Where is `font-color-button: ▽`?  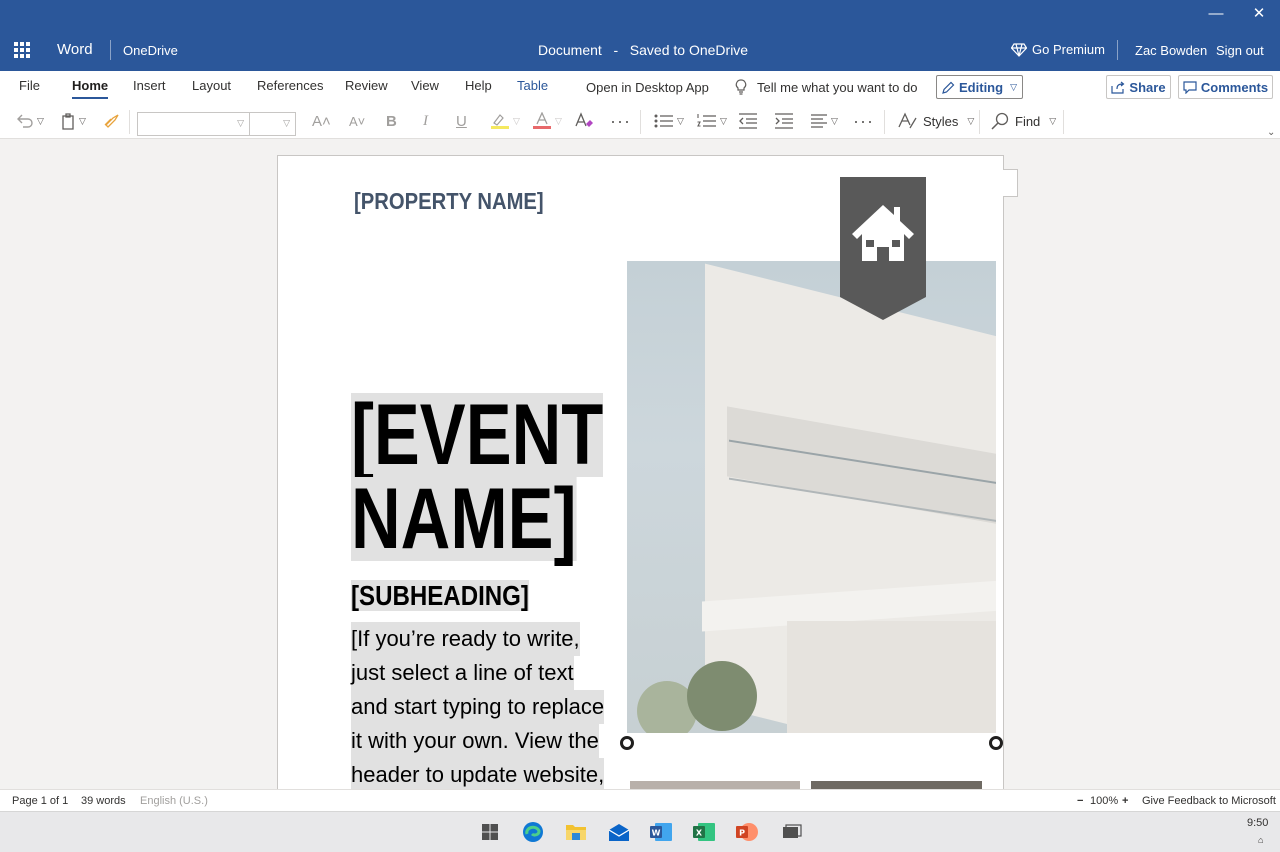
font-color-button: ▽ is located at coordinates (547, 121).